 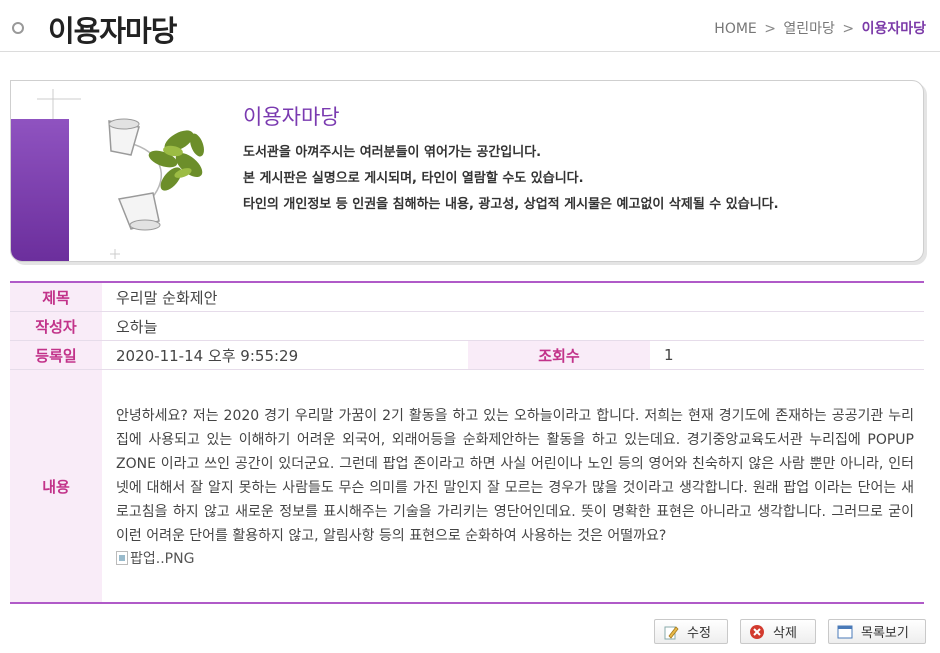 What do you see at coordinates (137, 326) in the screenshot?
I see `author-value: 오하늘` at bounding box center [137, 326].